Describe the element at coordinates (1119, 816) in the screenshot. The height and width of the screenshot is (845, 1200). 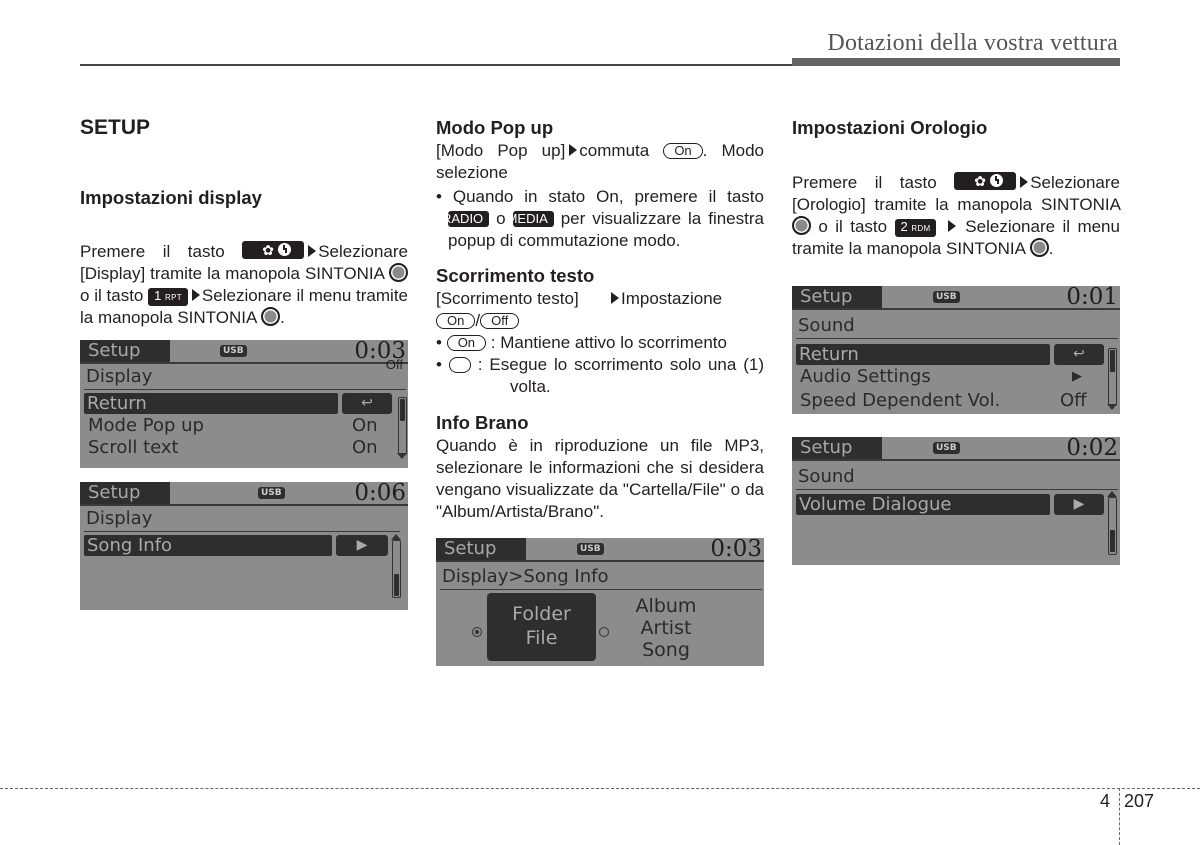
I see `footer-divider` at that location.